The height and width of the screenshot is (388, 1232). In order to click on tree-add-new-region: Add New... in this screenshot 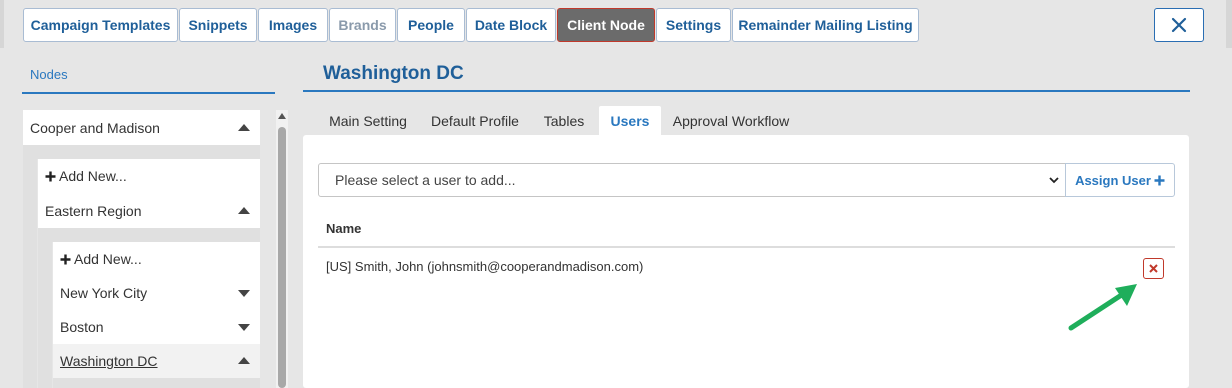, I will do `click(156, 259)`.